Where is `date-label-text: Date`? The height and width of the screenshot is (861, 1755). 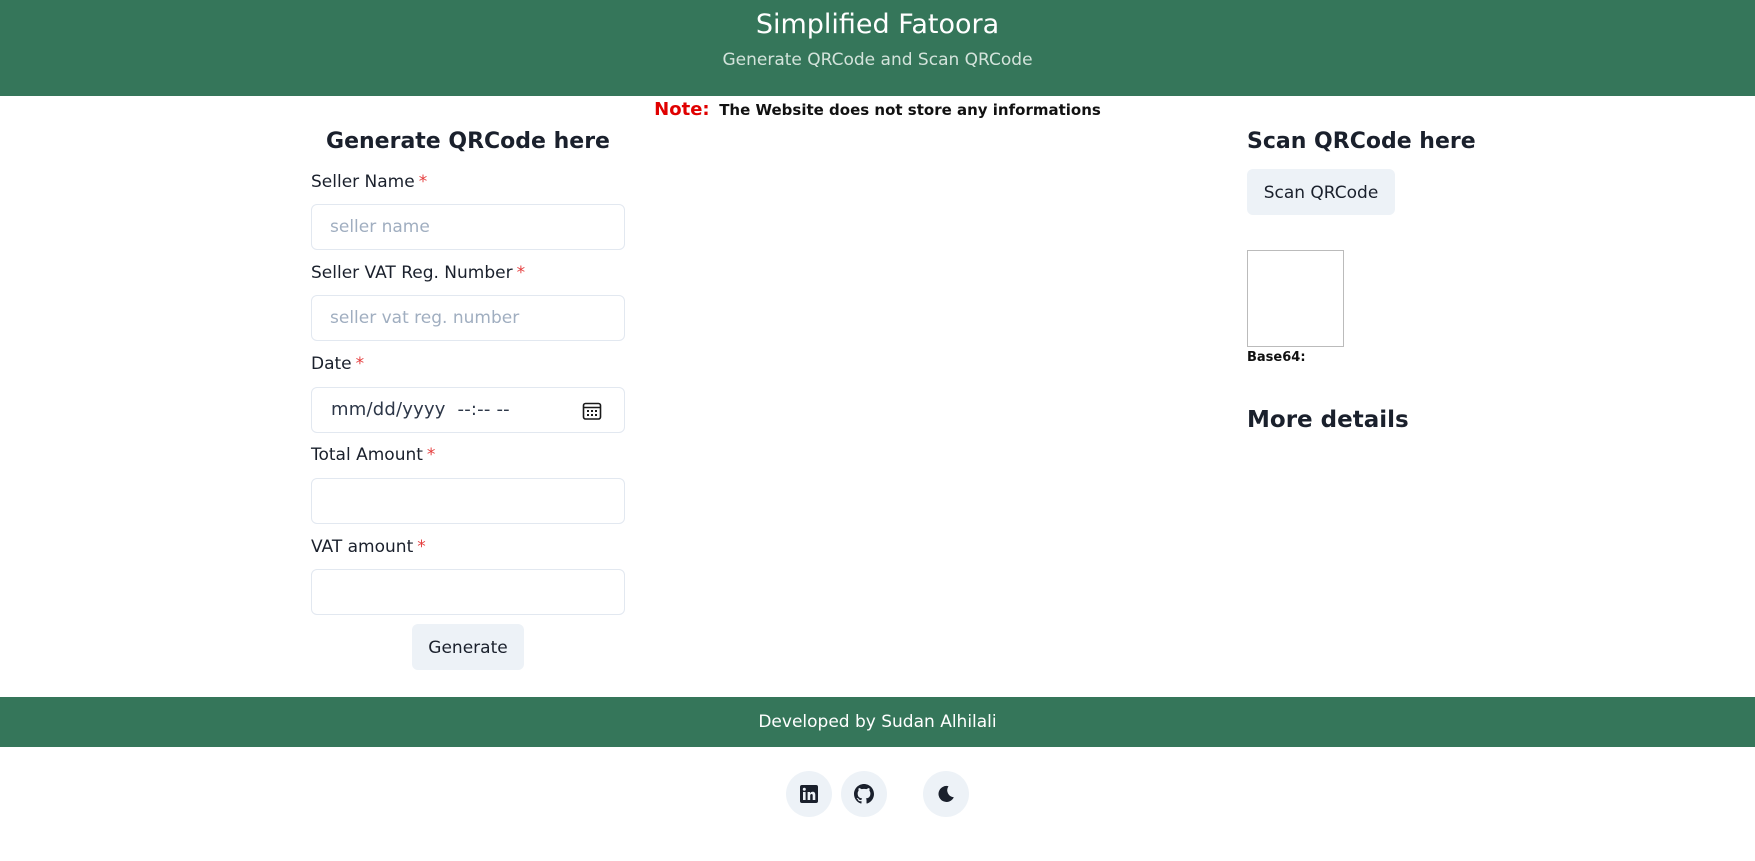 date-label-text: Date is located at coordinates (331, 364).